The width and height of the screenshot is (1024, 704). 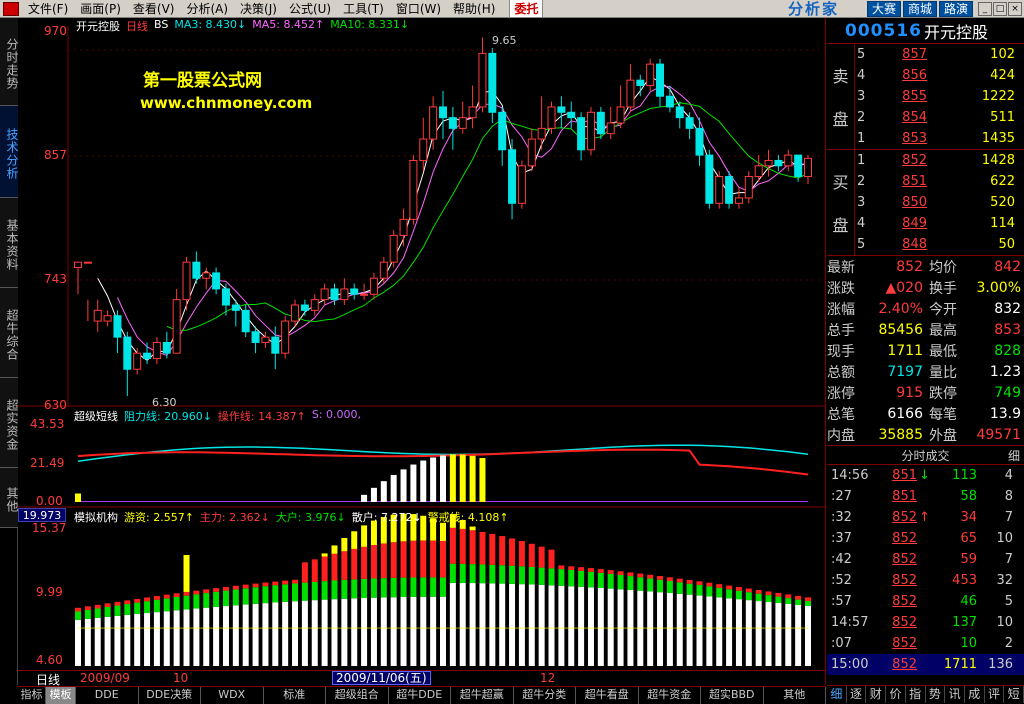 What do you see at coordinates (925, 601) in the screenshot?
I see `tick-row: :57 852 46 5` at bounding box center [925, 601].